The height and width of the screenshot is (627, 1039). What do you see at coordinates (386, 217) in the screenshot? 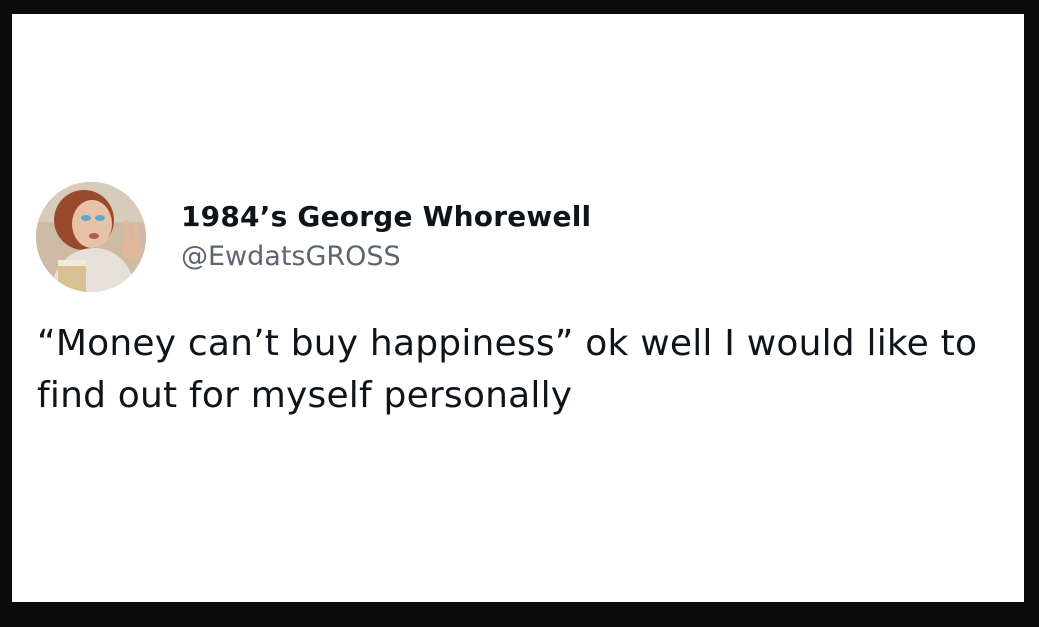
I see `author-display-name: 1984’s George Whorewell` at bounding box center [386, 217].